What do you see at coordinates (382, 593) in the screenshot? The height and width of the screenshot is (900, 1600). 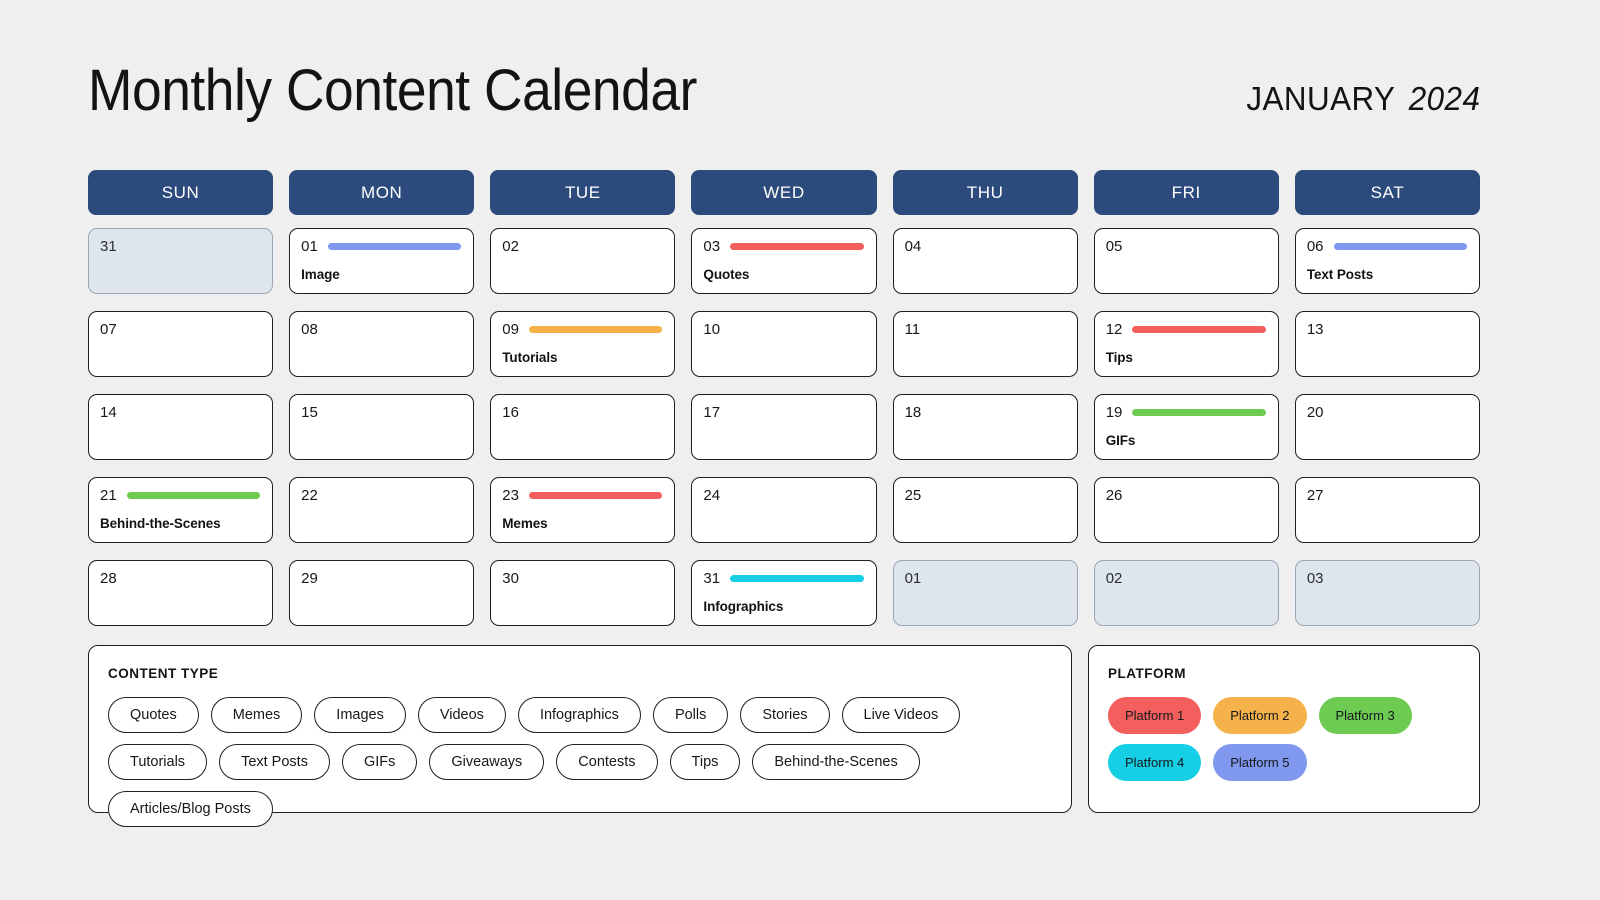 I see `calendar-cell: 29` at bounding box center [382, 593].